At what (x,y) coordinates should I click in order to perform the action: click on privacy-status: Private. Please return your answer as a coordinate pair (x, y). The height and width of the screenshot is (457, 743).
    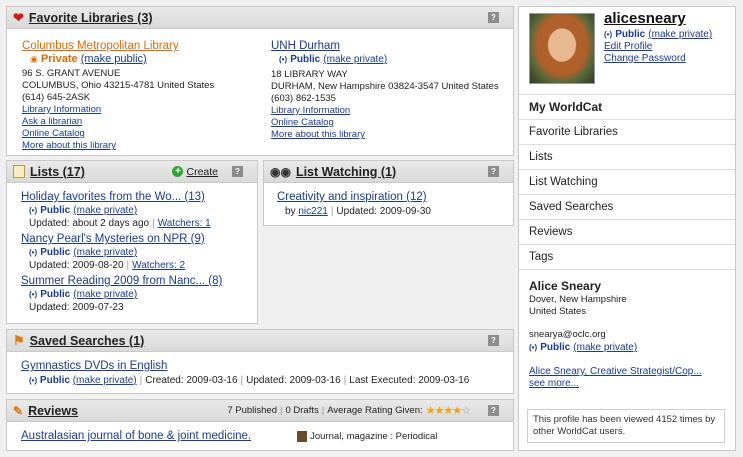
    Looking at the image, I should click on (59, 59).